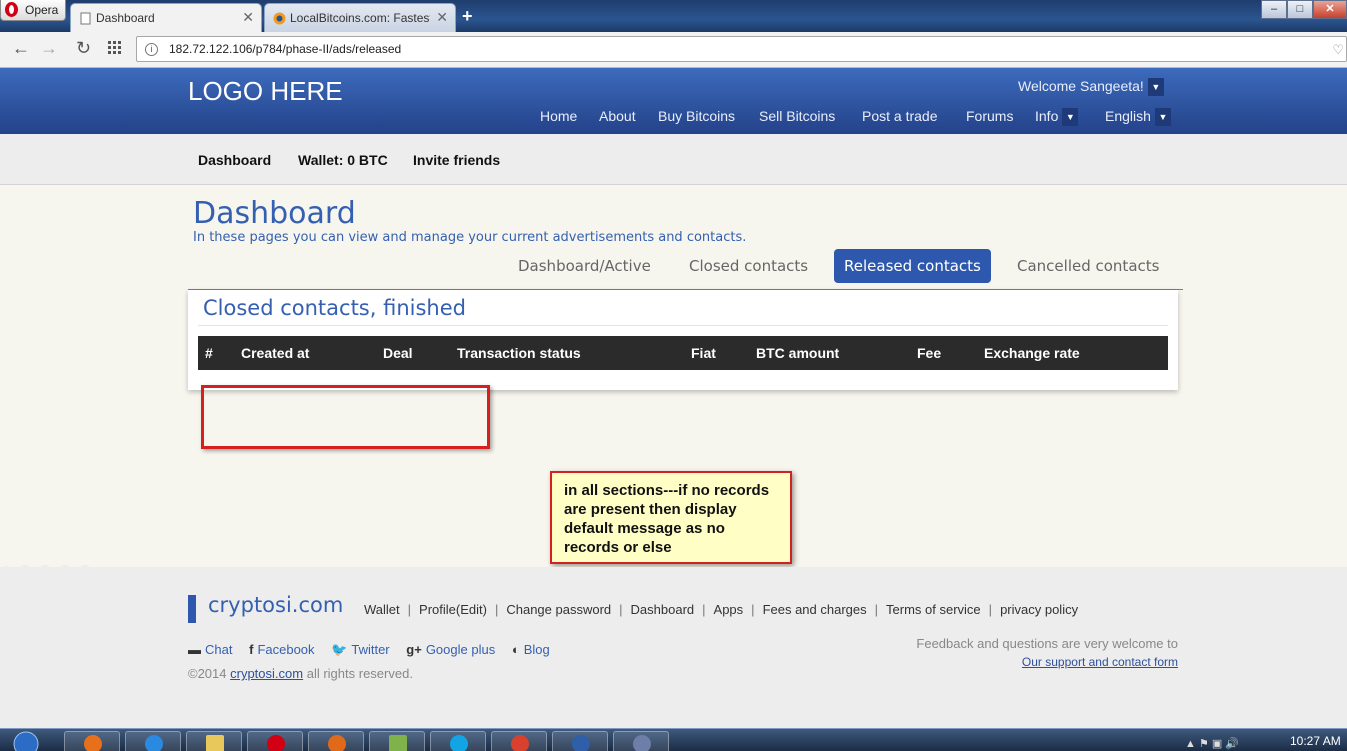  I want to click on tab-cancelled-contacts: Cancelled contacts, so click(1088, 266).